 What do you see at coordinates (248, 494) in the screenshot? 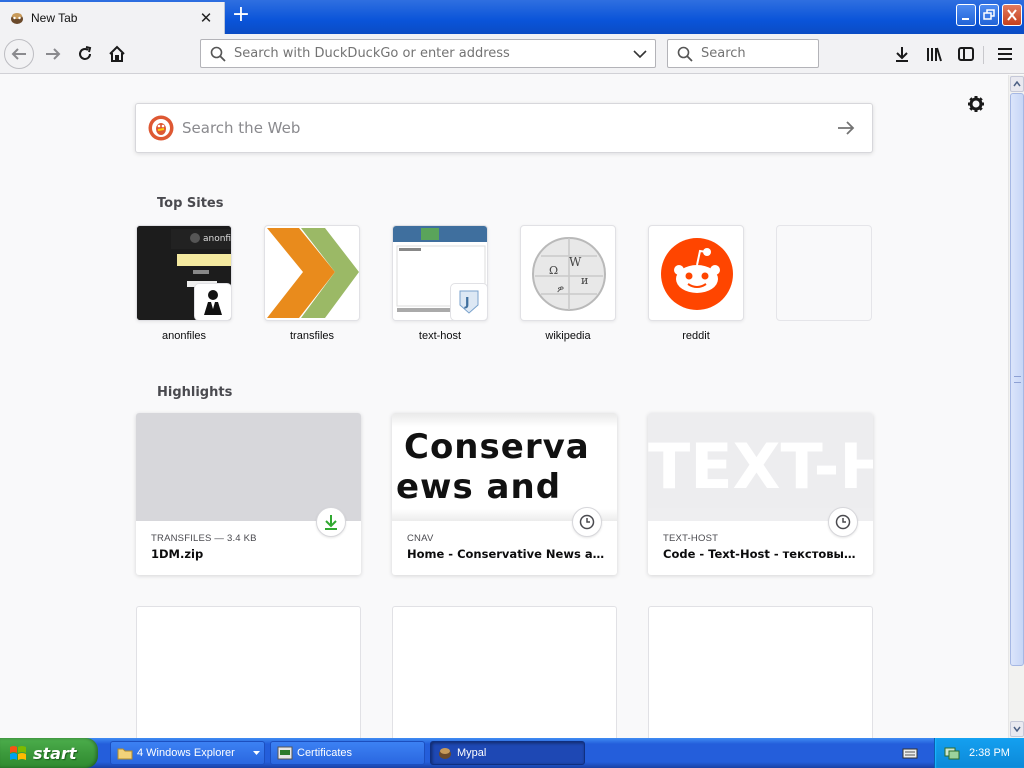
I see `highlight-card-transfiles: TRANSFILES — 3.4 KB 1DM.zip` at bounding box center [248, 494].